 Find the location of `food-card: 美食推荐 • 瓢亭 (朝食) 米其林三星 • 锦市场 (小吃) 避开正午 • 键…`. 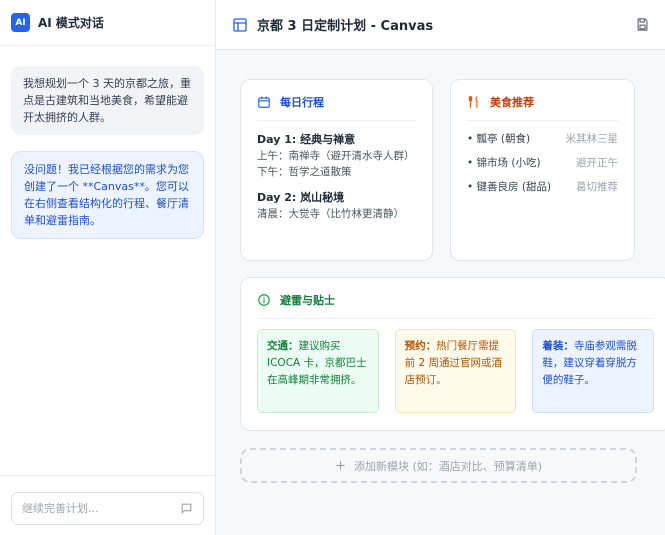

food-card: 美食推荐 • 瓢亭 (朝食) 米其林三星 • 锦市场 (小吃) 避开正午 • 键… is located at coordinates (542, 170).